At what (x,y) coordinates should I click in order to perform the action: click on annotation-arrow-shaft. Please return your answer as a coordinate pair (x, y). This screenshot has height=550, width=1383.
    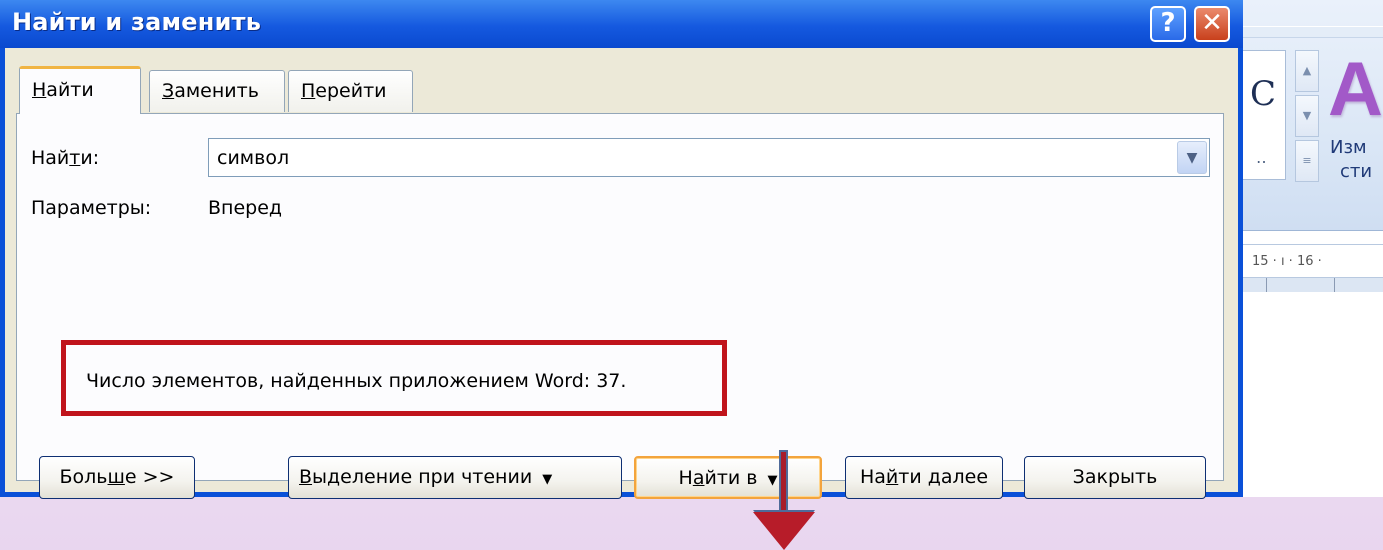
    Looking at the image, I should click on (783, 483).